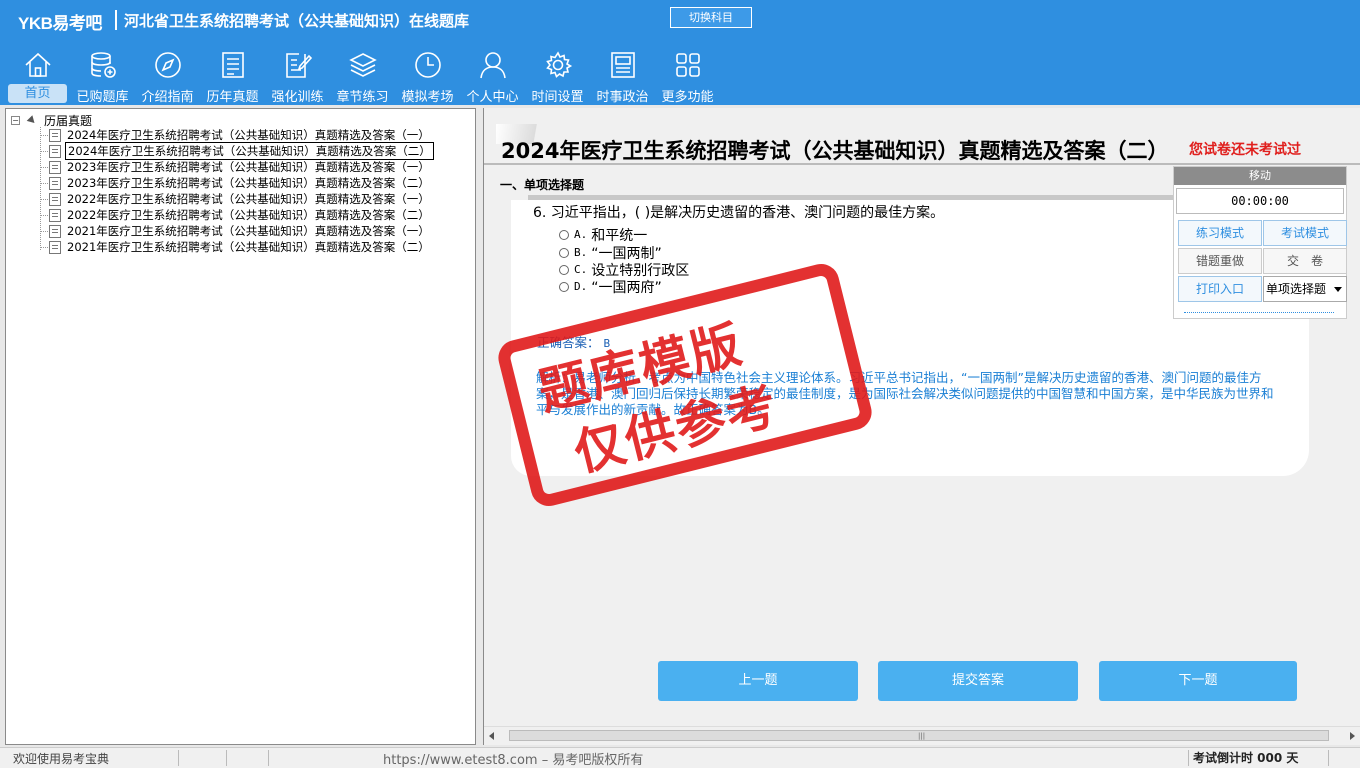 The height and width of the screenshot is (768, 1360). What do you see at coordinates (688, 65) in the screenshot?
I see `grid-icon` at bounding box center [688, 65].